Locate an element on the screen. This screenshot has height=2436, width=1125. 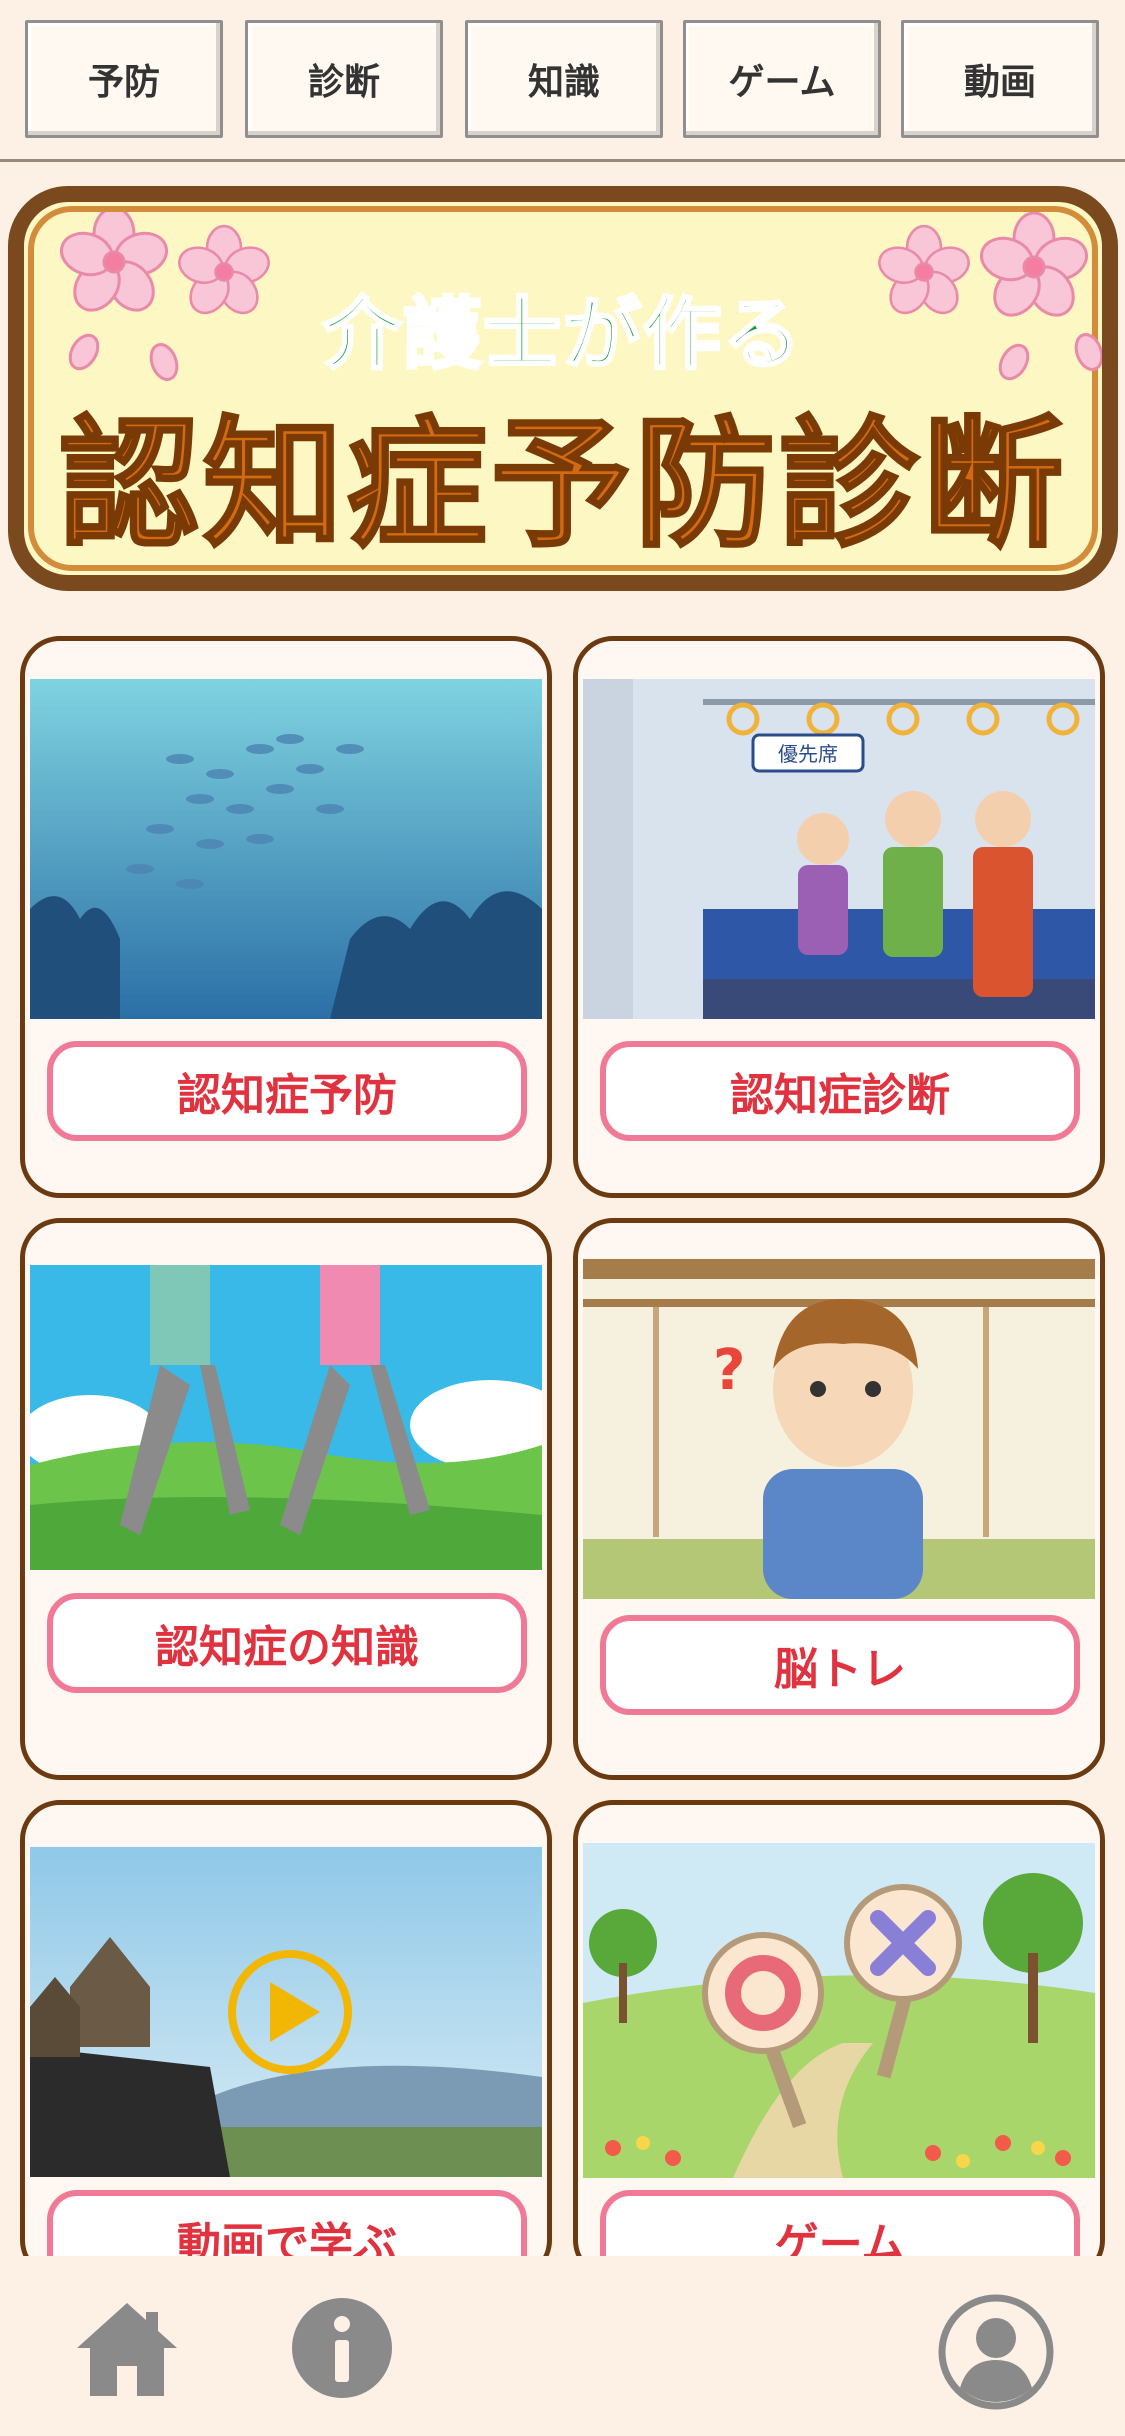
card-brain-training: ? 脳トレ is located at coordinates (839, 1499).